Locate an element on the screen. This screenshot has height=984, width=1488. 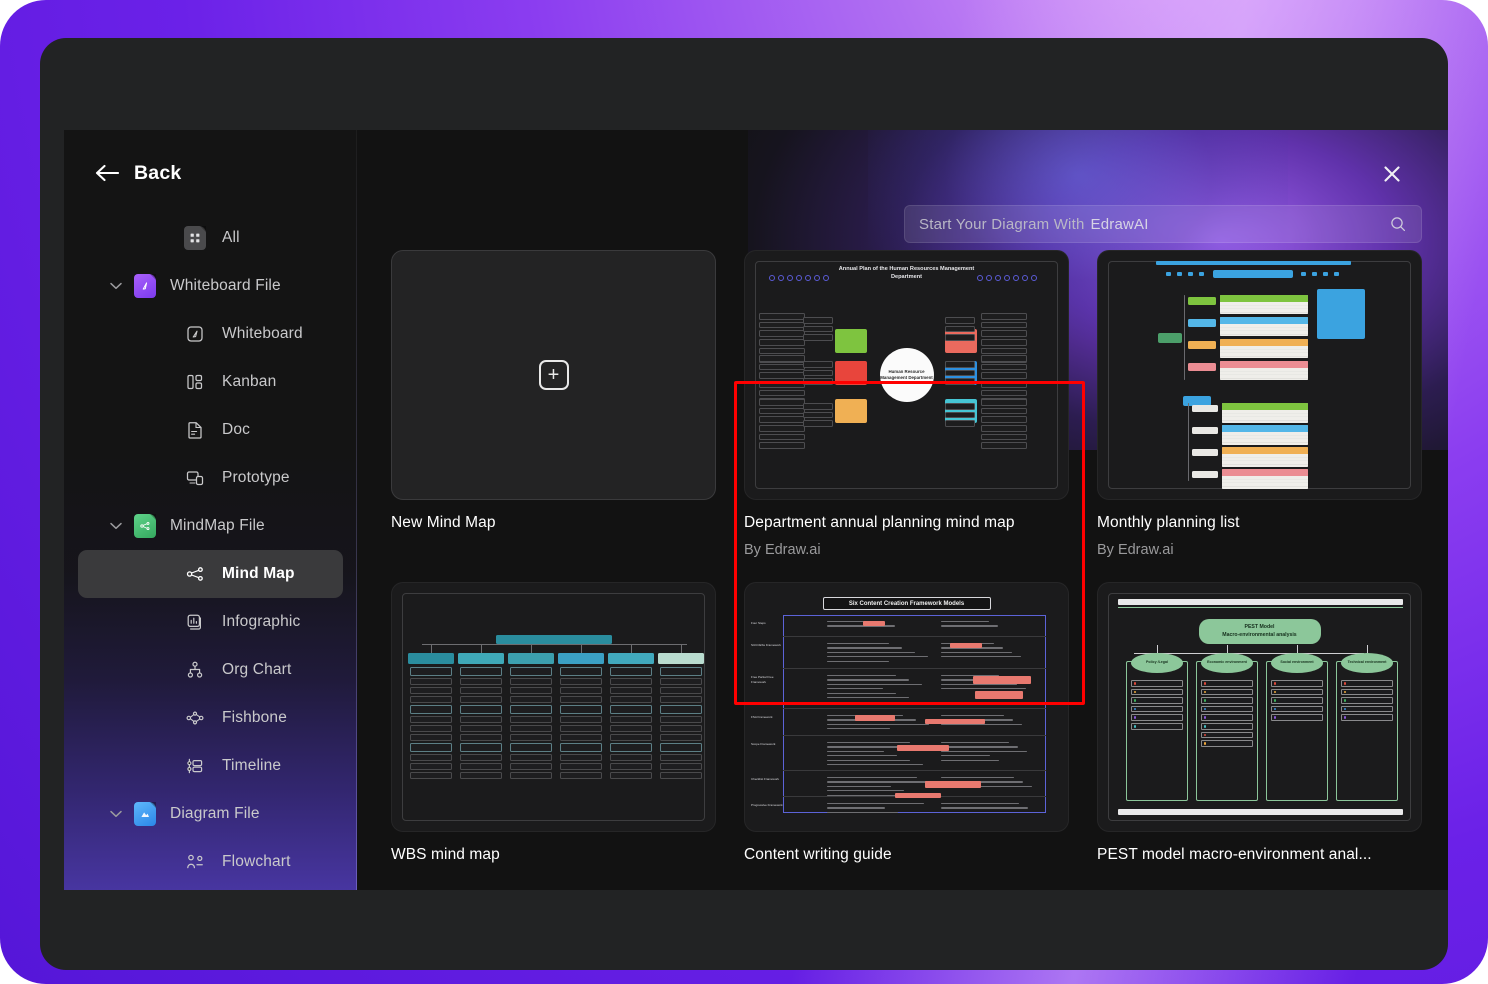
pest-title: PEST Model is located at coordinates (1259, 626).